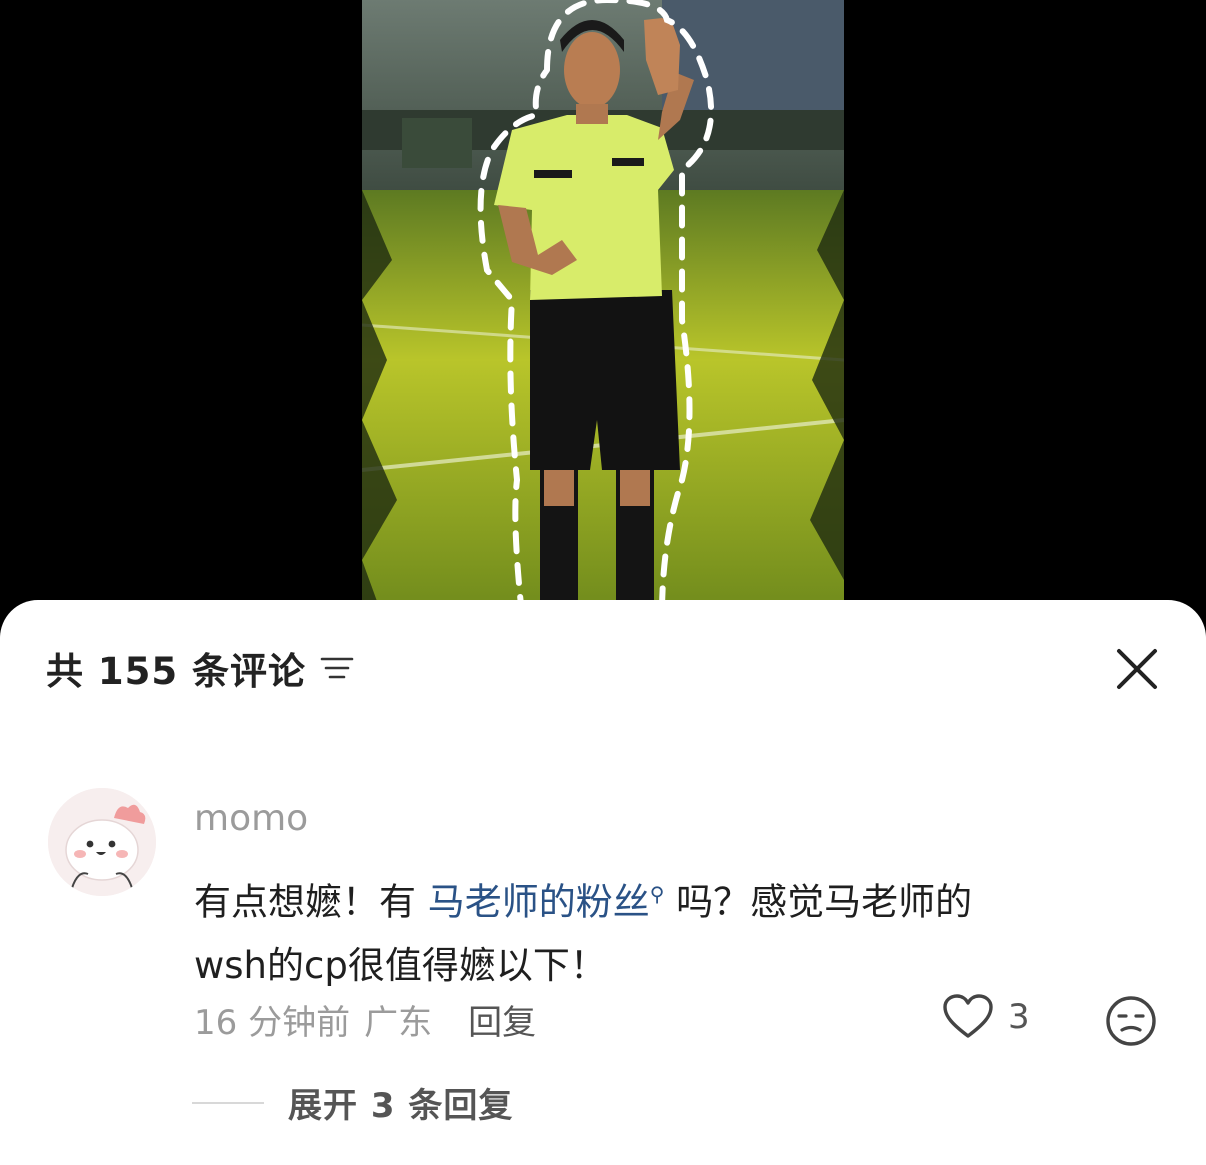 The height and width of the screenshot is (1165, 1206). Describe the element at coordinates (272, 1023) in the screenshot. I see `comment-time: 16 分钟前` at that location.